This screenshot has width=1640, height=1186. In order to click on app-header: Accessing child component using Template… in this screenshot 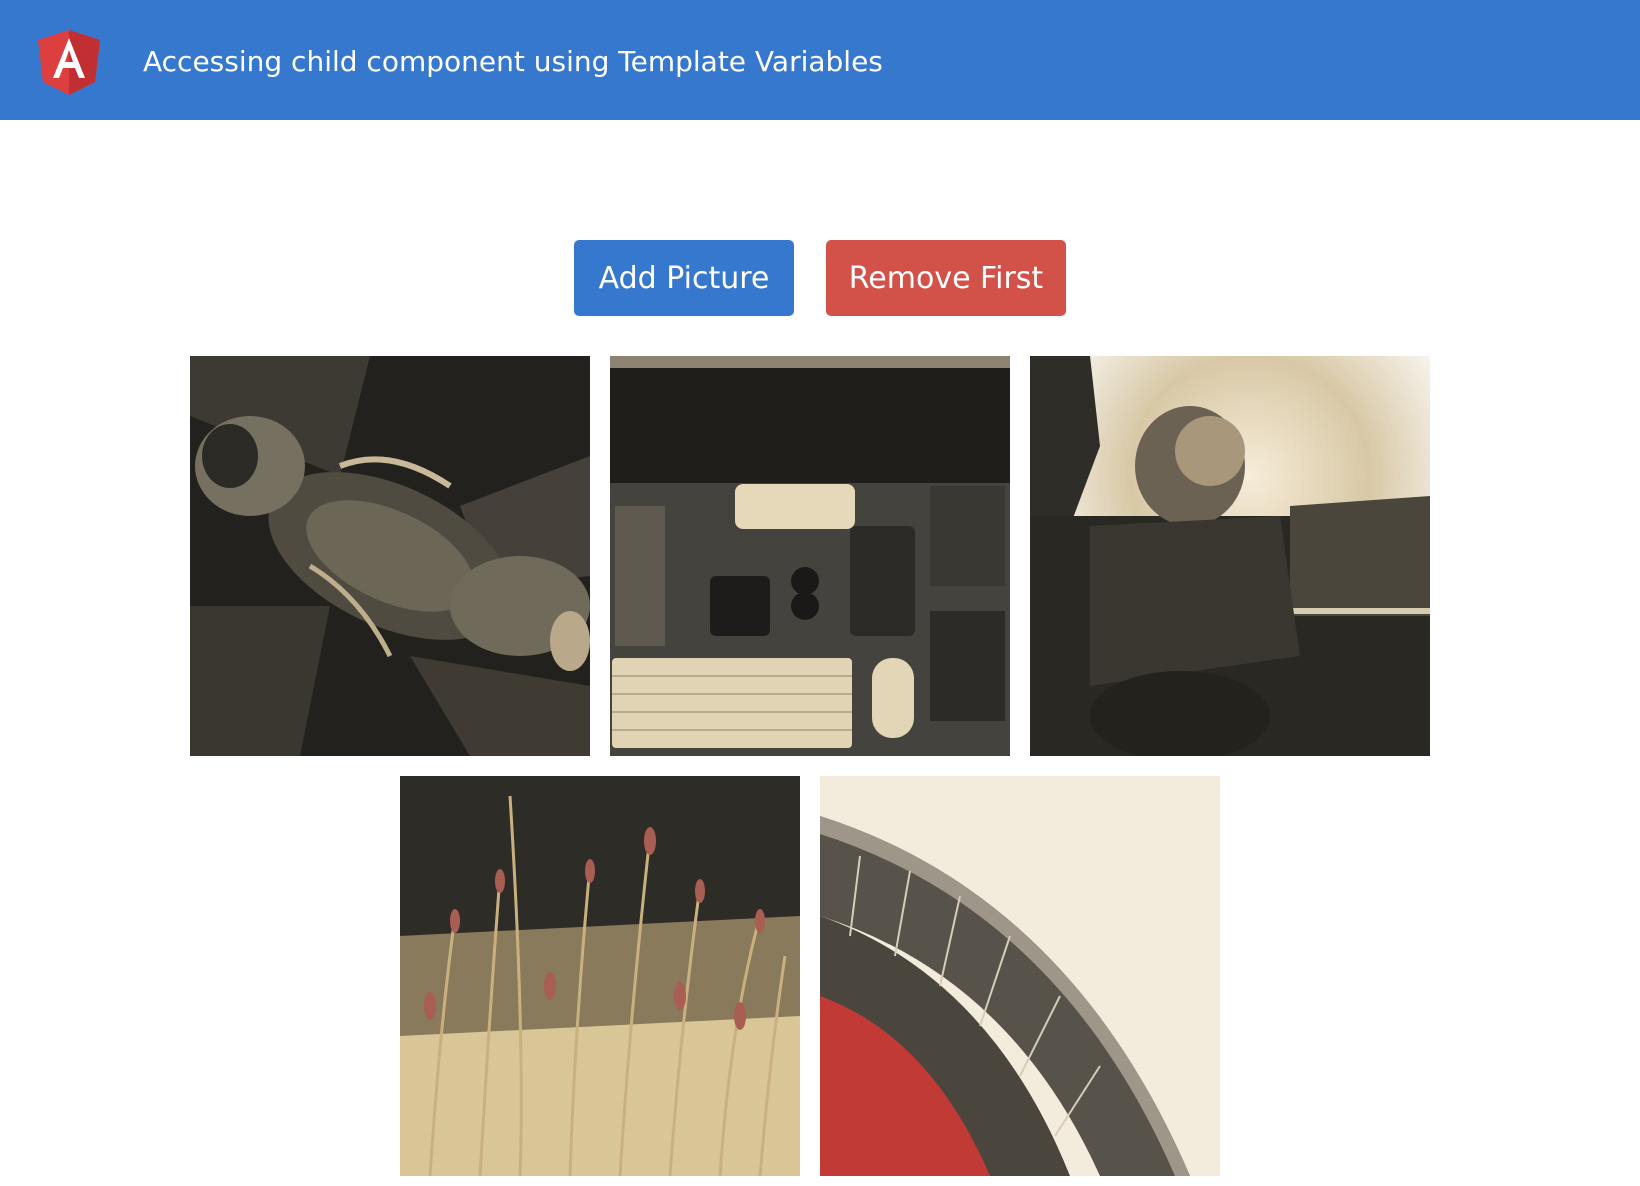, I will do `click(820, 60)`.